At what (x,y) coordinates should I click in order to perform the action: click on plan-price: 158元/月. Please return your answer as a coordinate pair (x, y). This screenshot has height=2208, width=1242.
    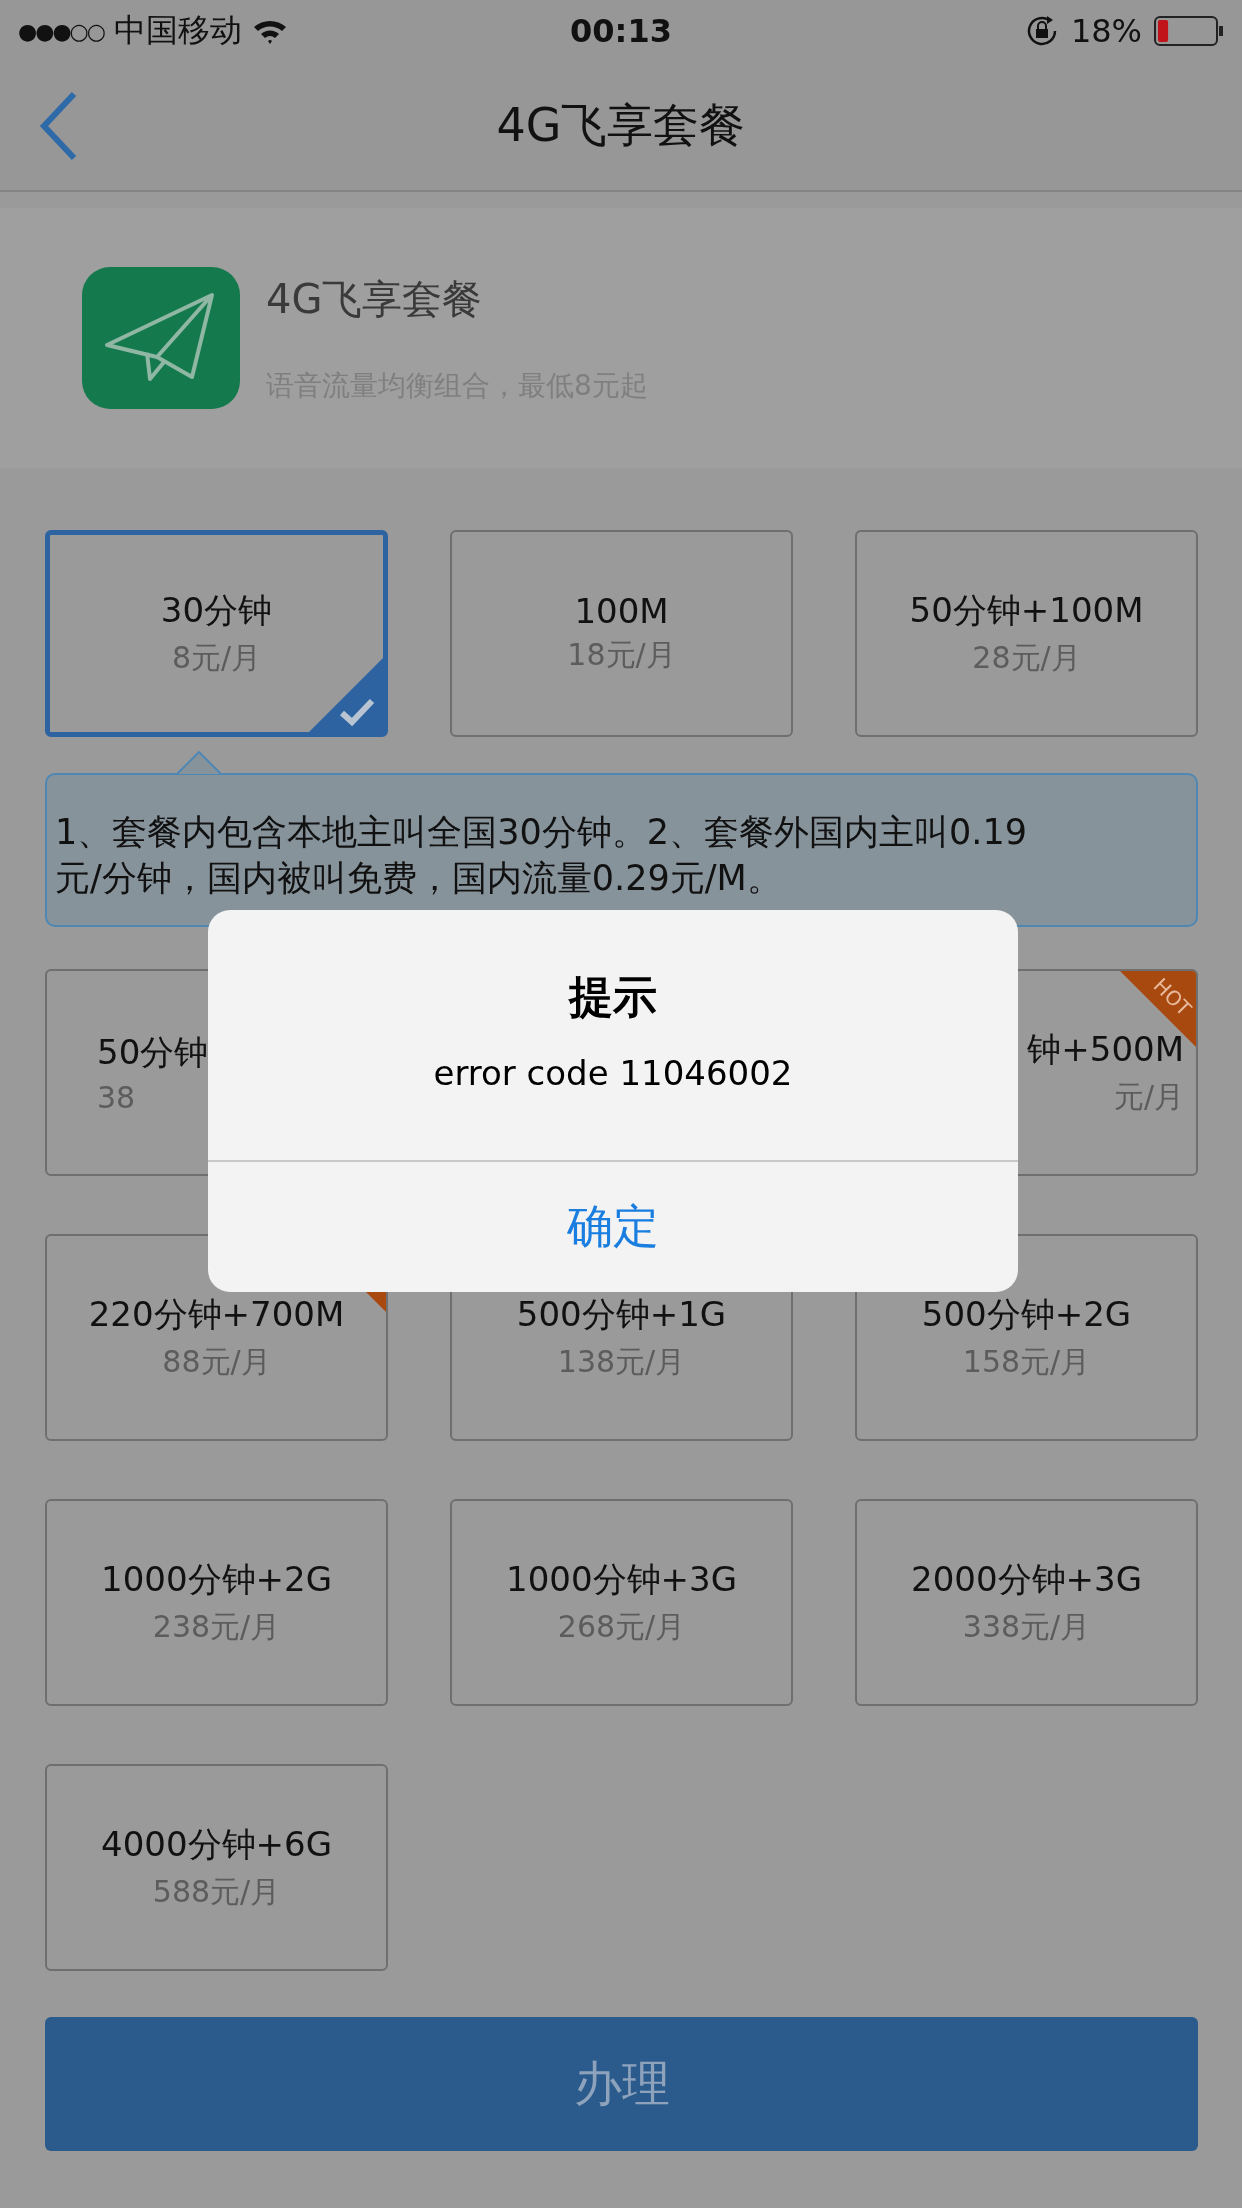
    Looking at the image, I should click on (1026, 1362).